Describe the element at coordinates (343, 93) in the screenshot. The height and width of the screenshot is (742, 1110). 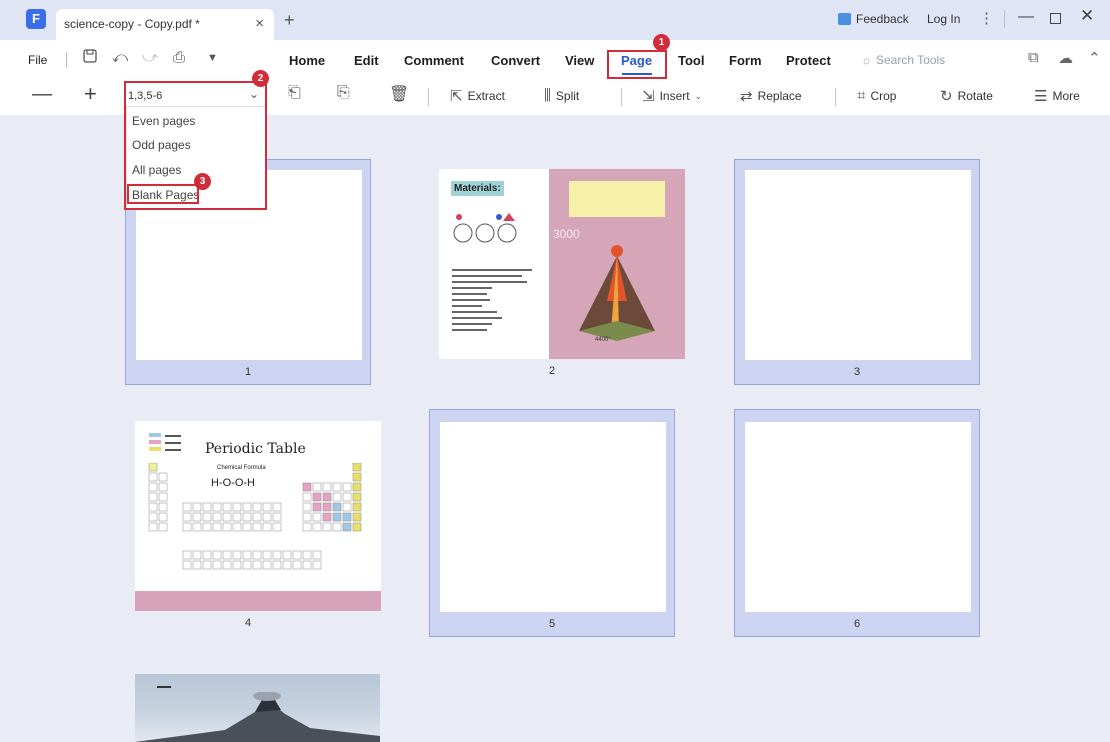
I see `rotate-right-page-icon: ⎘` at that location.